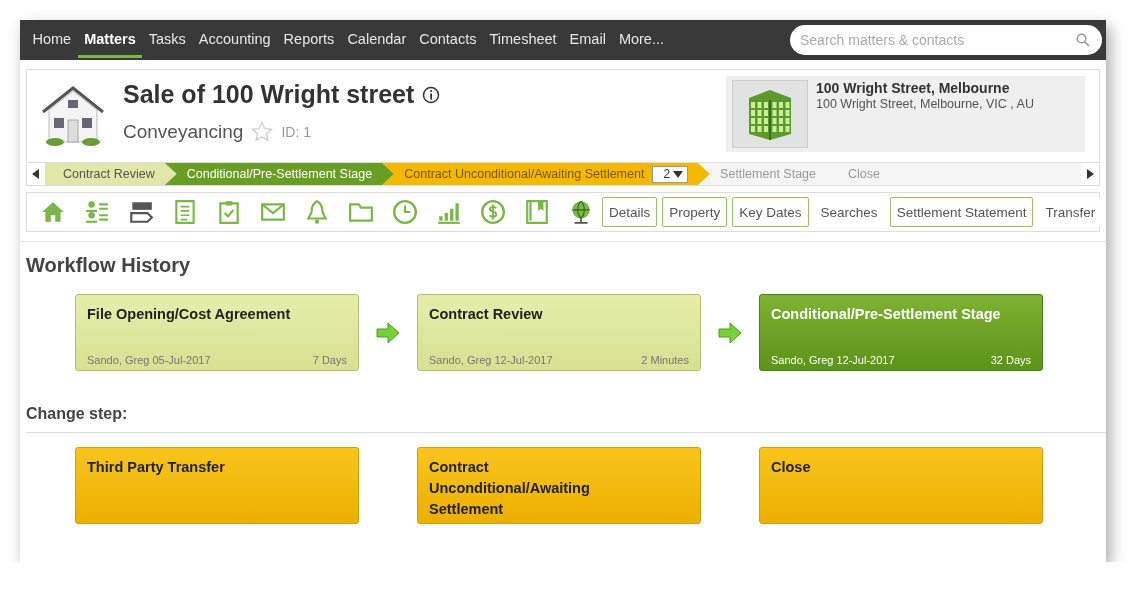 This screenshot has width=1148, height=605. Describe the element at coordinates (523, 40) in the screenshot. I see `nav-link: Timesheet` at that location.